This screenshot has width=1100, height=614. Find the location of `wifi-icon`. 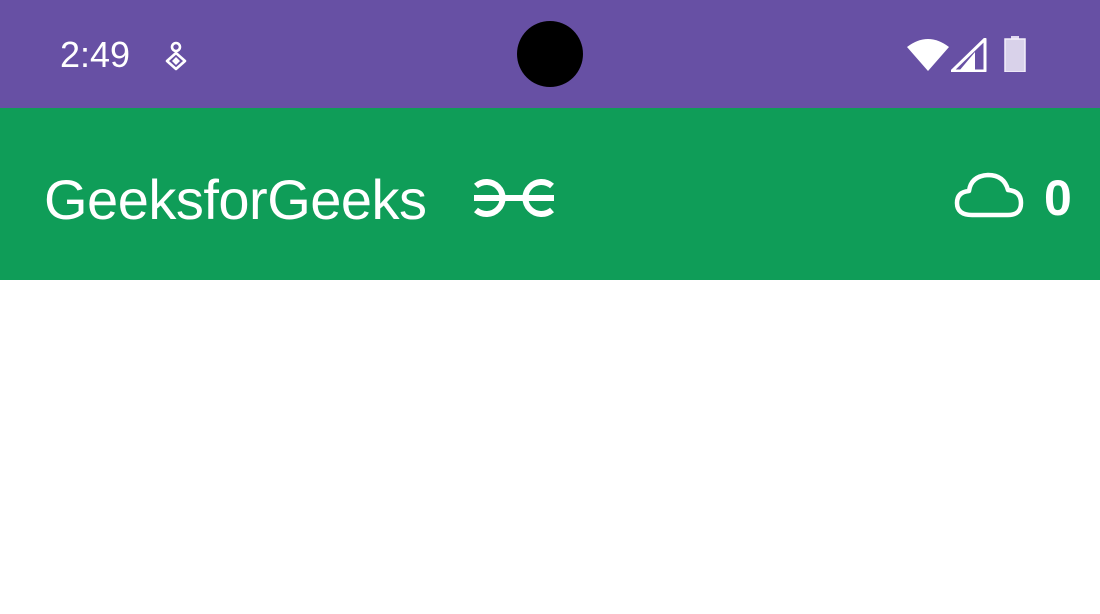

wifi-icon is located at coordinates (928, 55).